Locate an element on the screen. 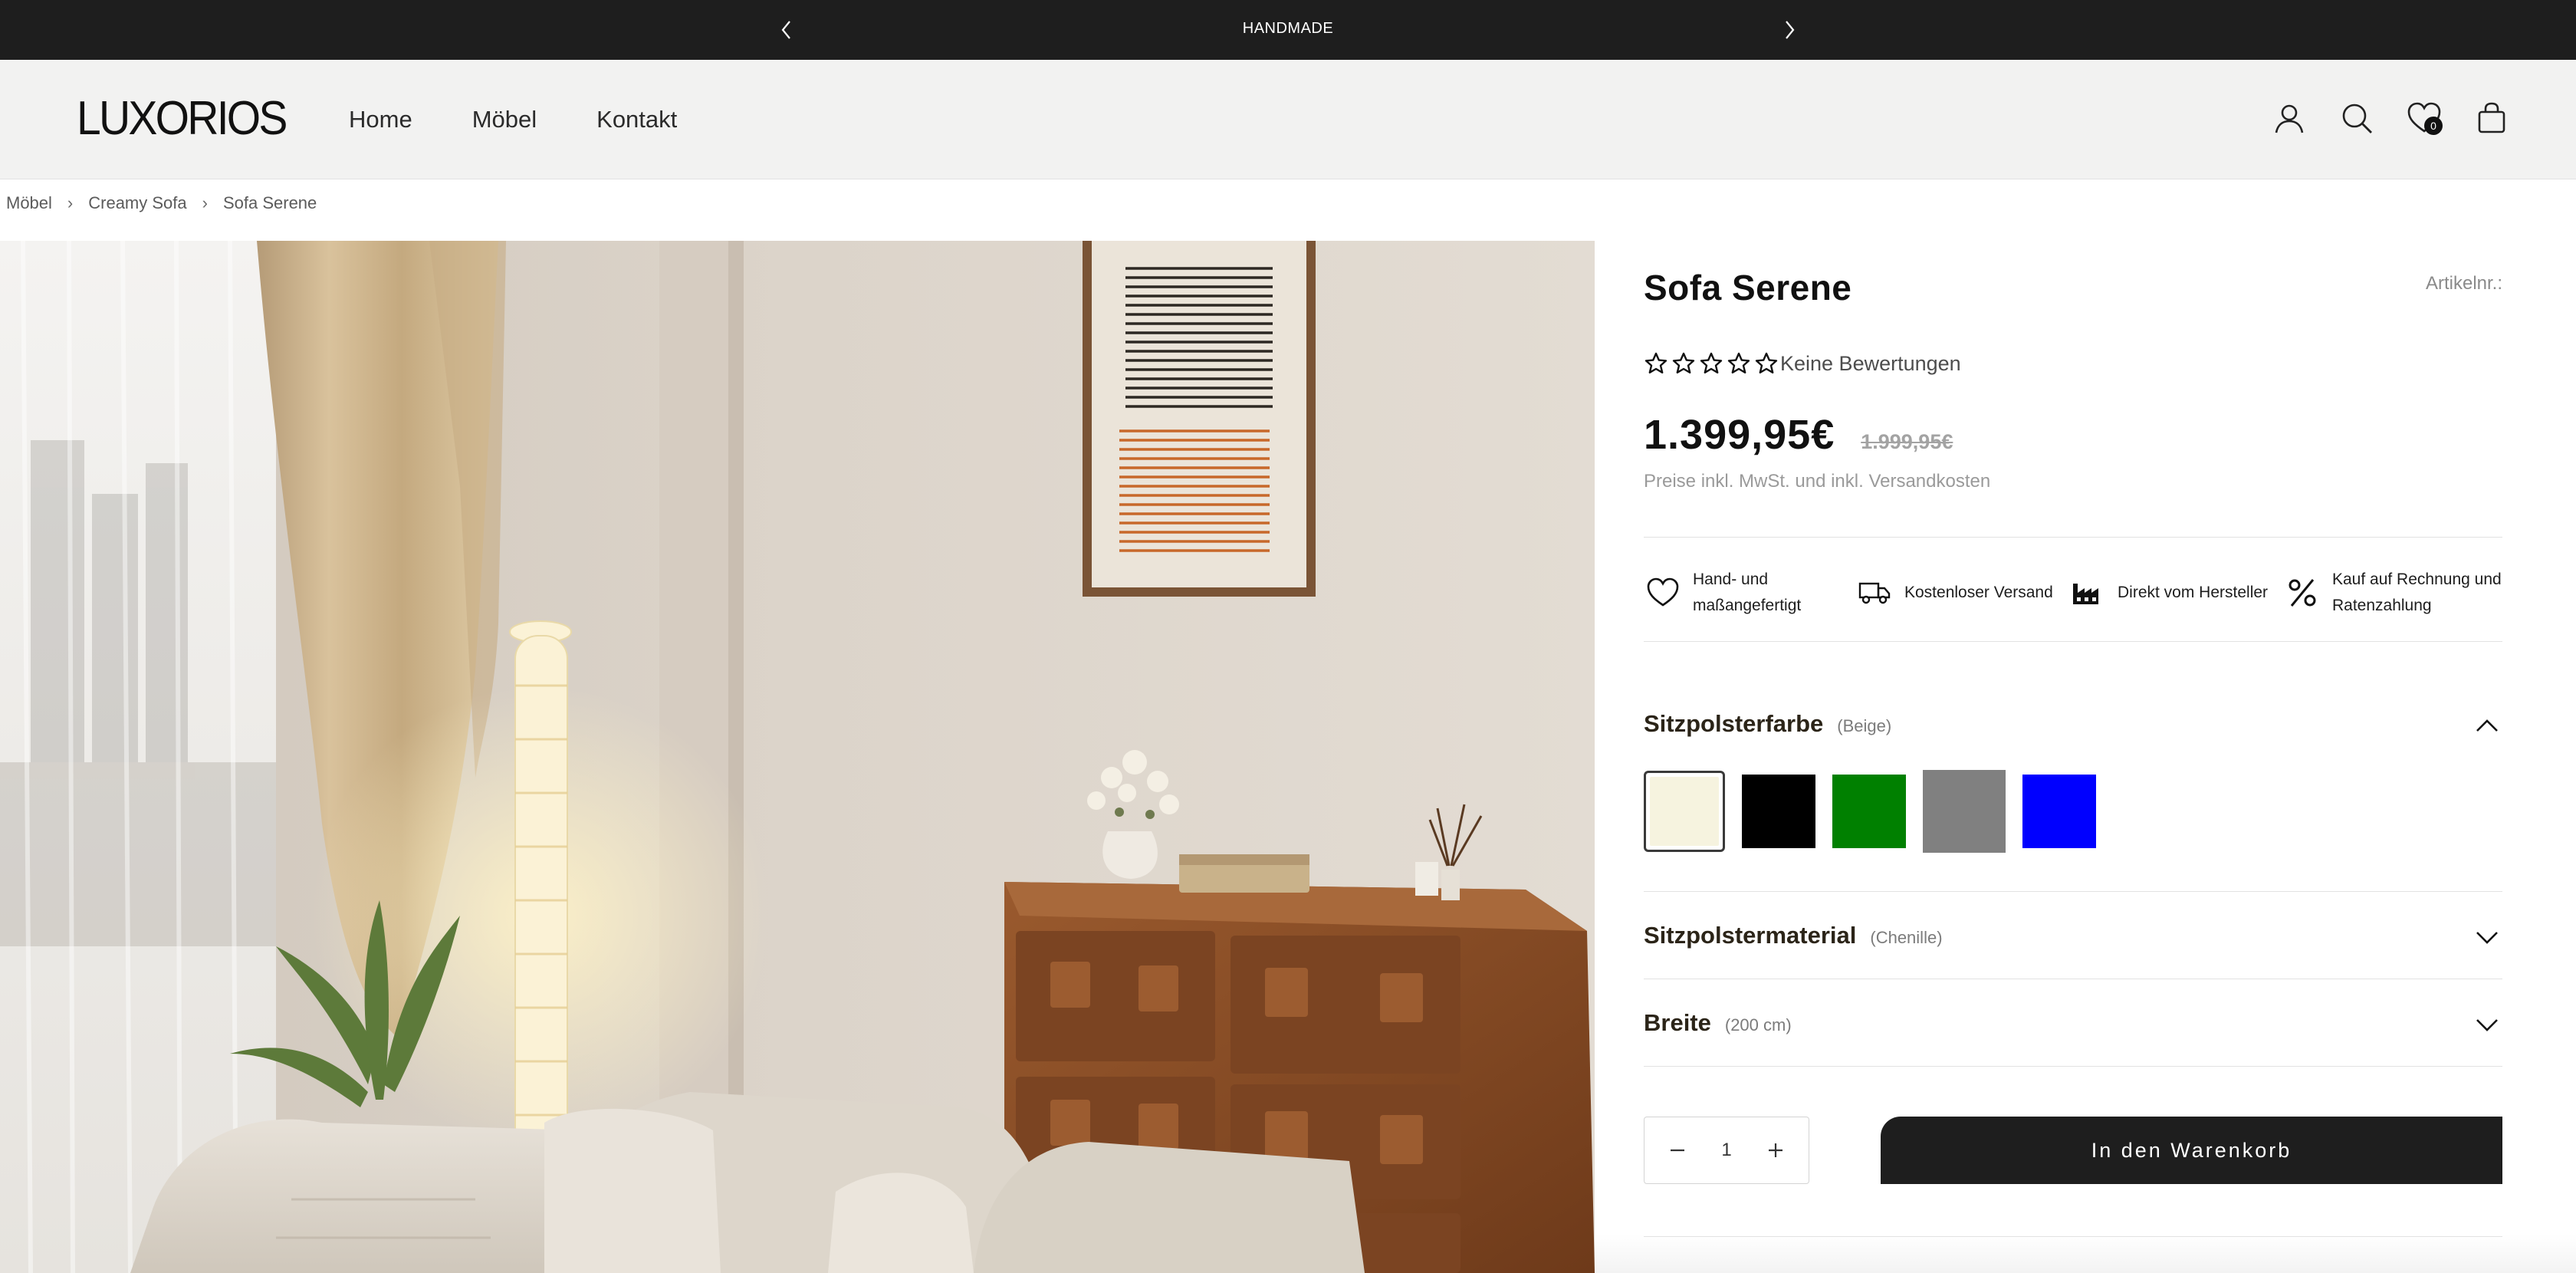 Image resolution: width=2576 pixels, height=1273 pixels. sale-price: 1.399,95€ is located at coordinates (1740, 435).